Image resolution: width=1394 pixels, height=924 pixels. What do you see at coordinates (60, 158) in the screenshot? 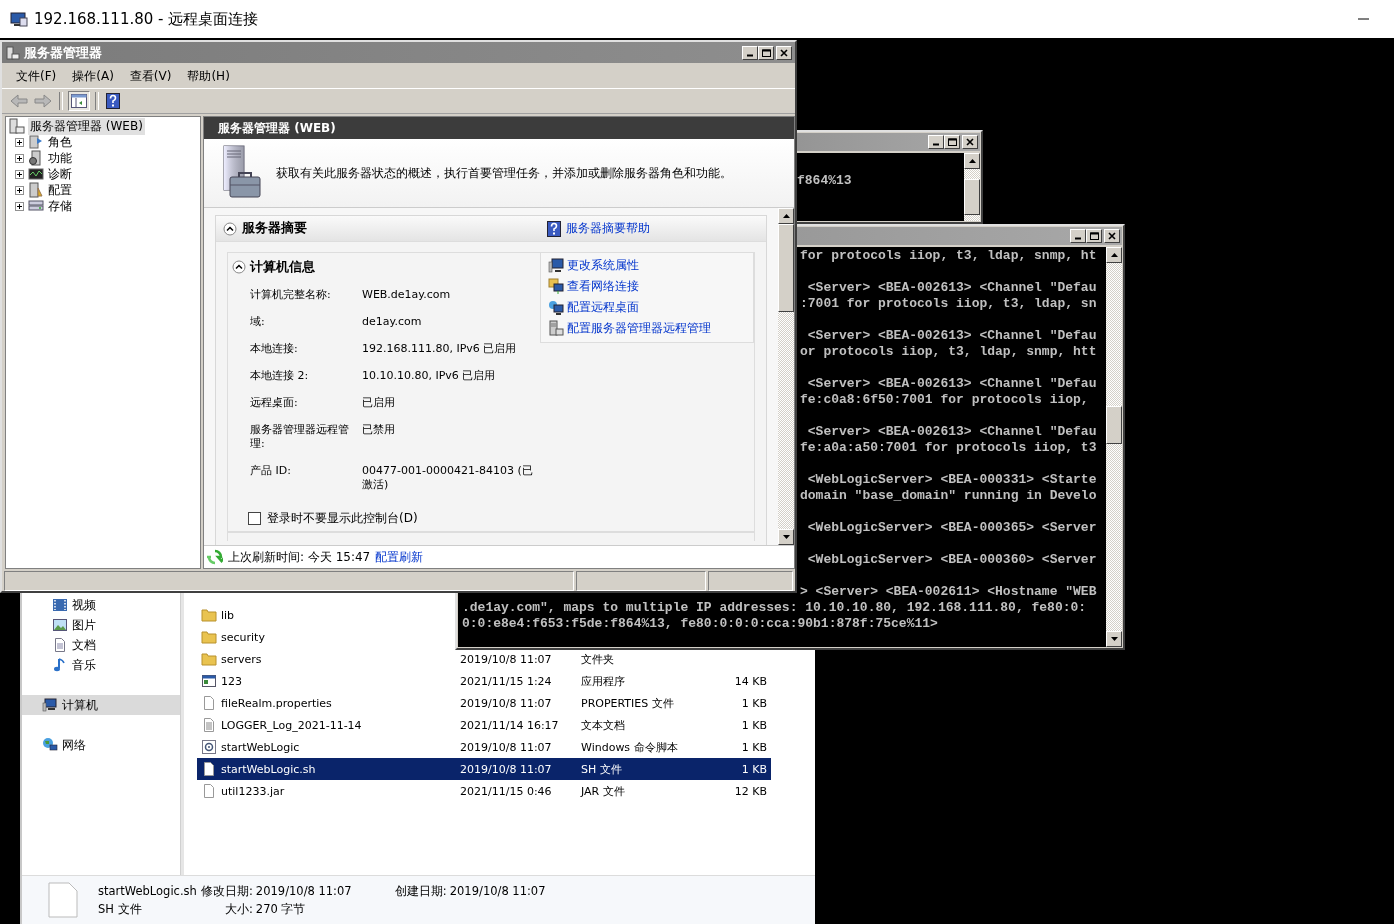
I see `tree-item: 功能` at bounding box center [60, 158].